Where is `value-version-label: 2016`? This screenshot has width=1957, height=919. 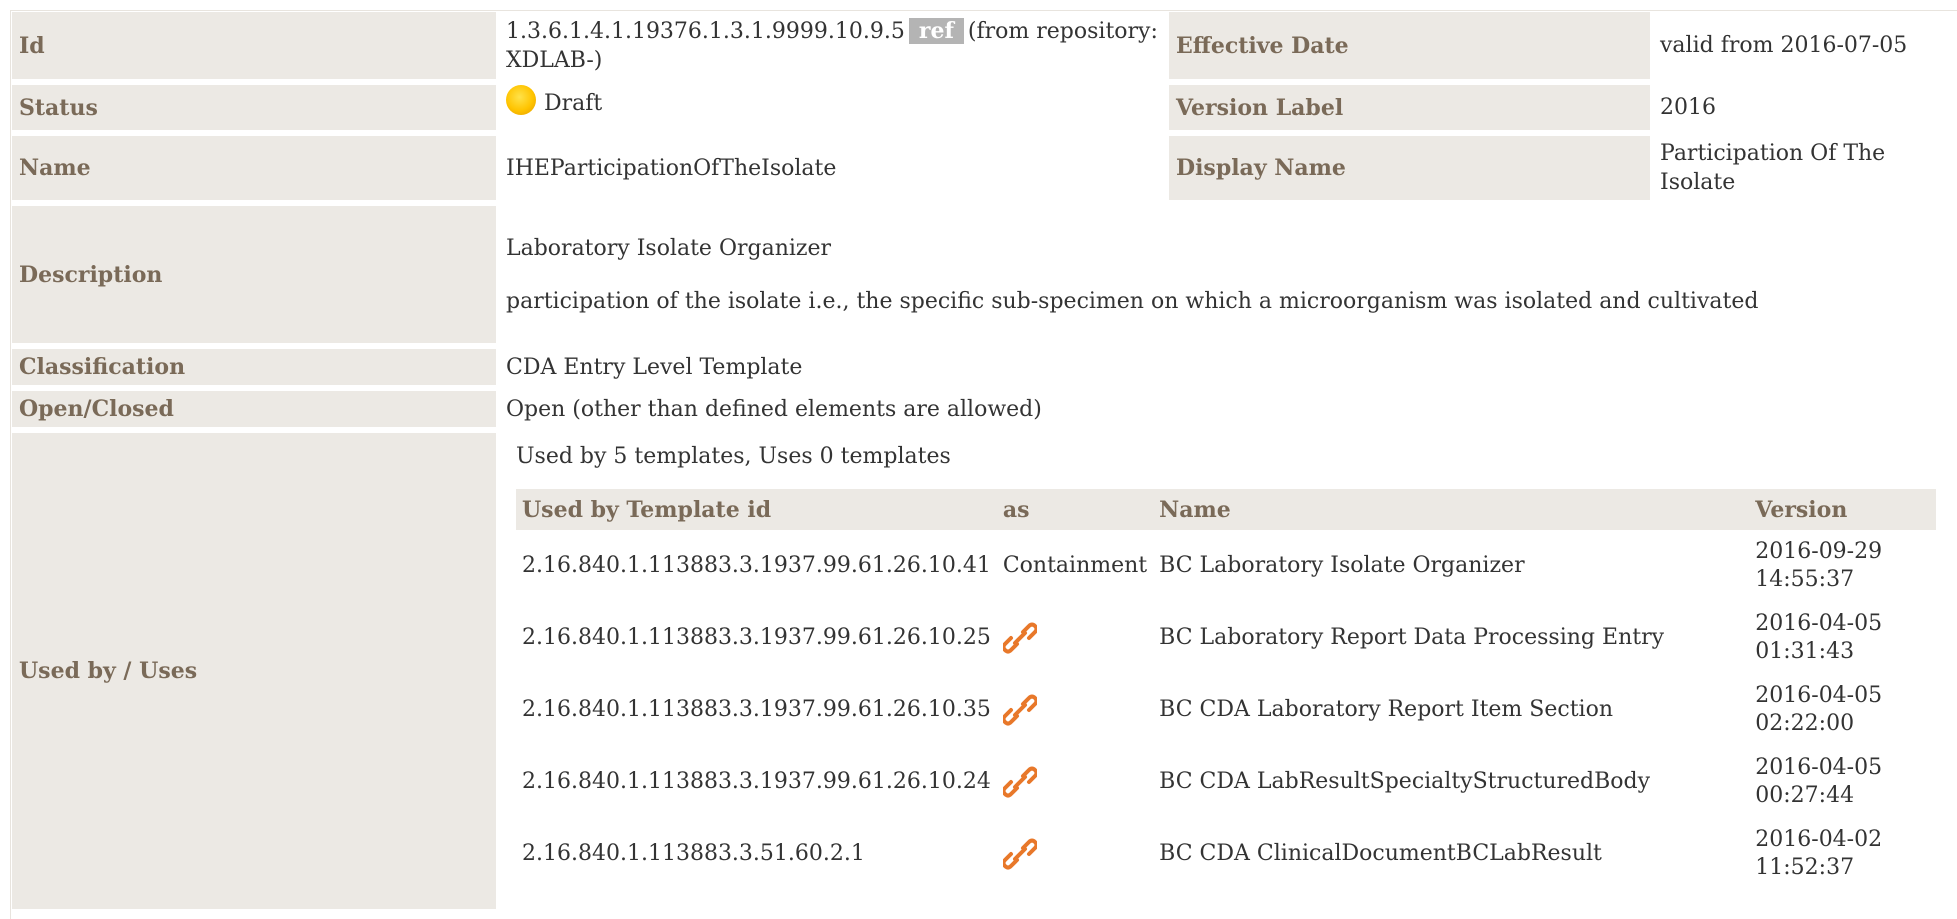
value-version-label: 2016 is located at coordinates (1688, 107).